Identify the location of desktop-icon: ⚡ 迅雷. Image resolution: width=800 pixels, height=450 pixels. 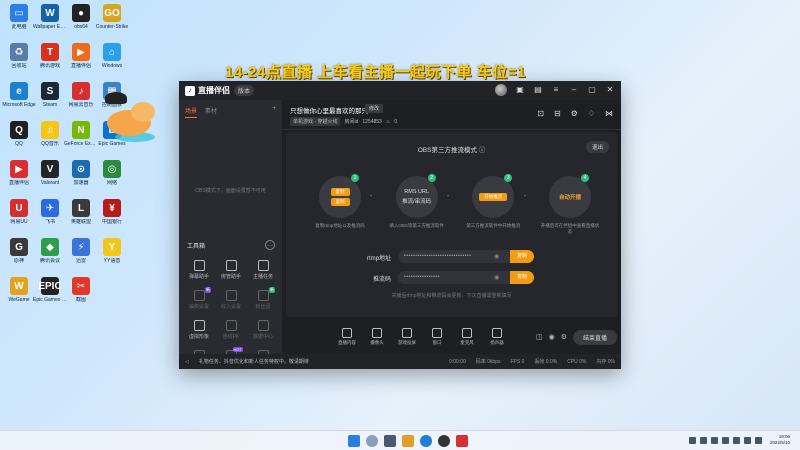
(81, 251).